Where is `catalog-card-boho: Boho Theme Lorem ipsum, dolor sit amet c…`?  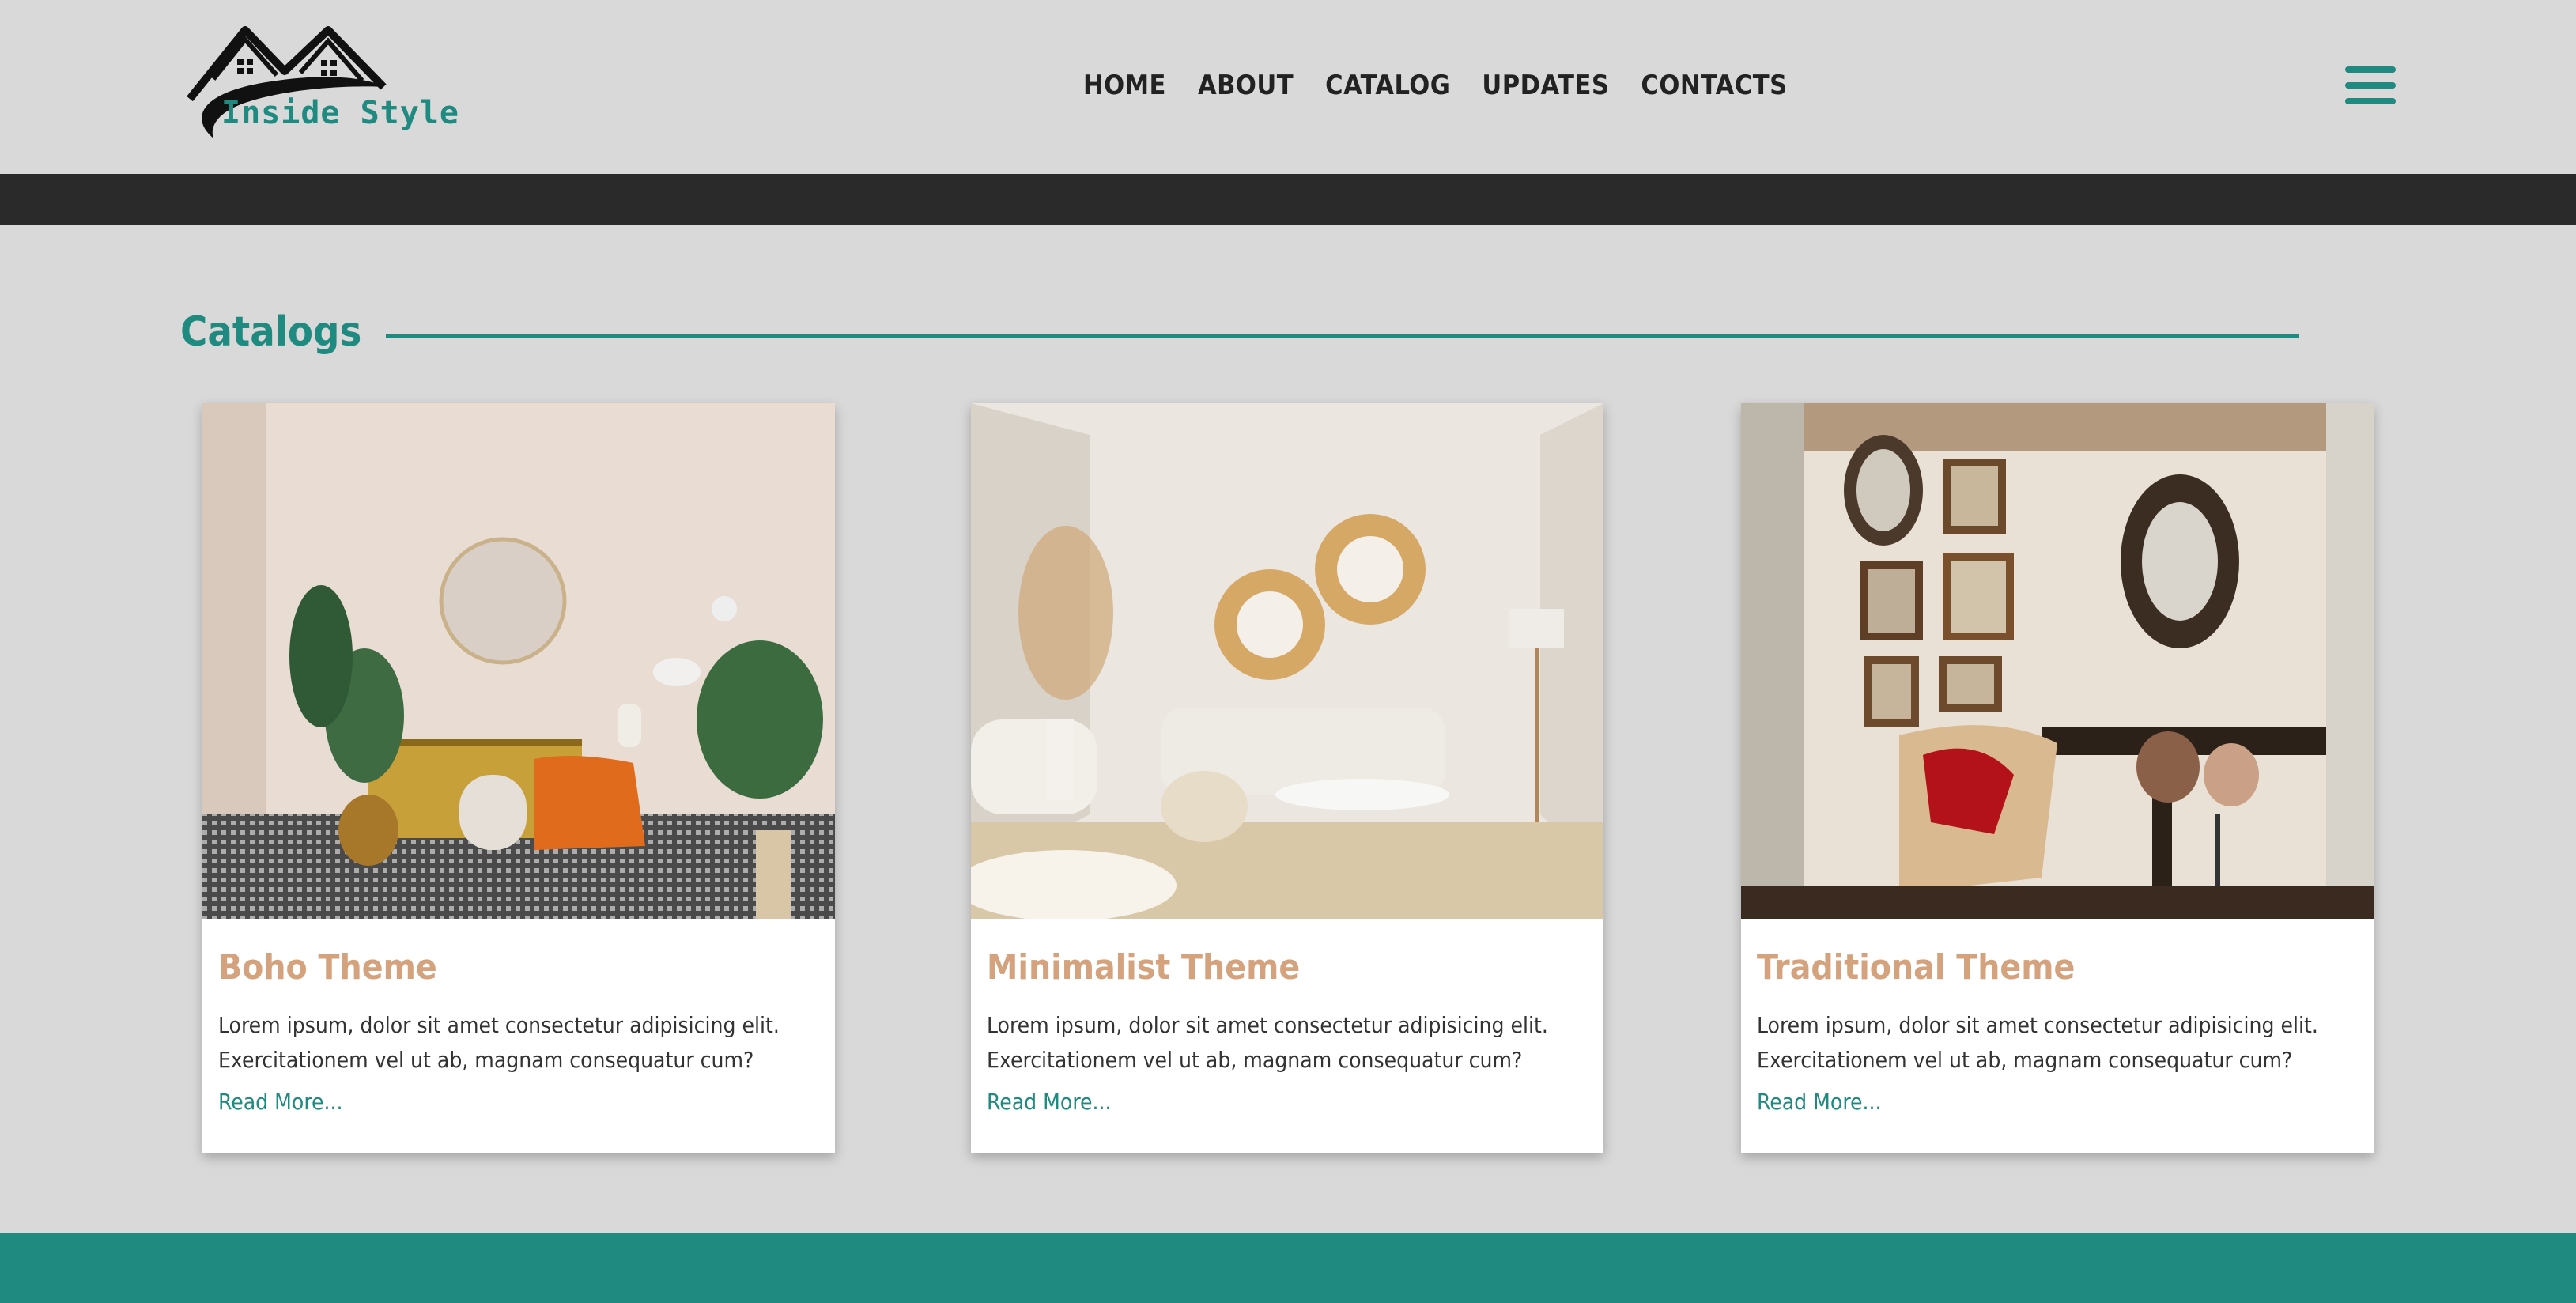 catalog-card-boho: Boho Theme Lorem ipsum, dolor sit amet c… is located at coordinates (518, 778).